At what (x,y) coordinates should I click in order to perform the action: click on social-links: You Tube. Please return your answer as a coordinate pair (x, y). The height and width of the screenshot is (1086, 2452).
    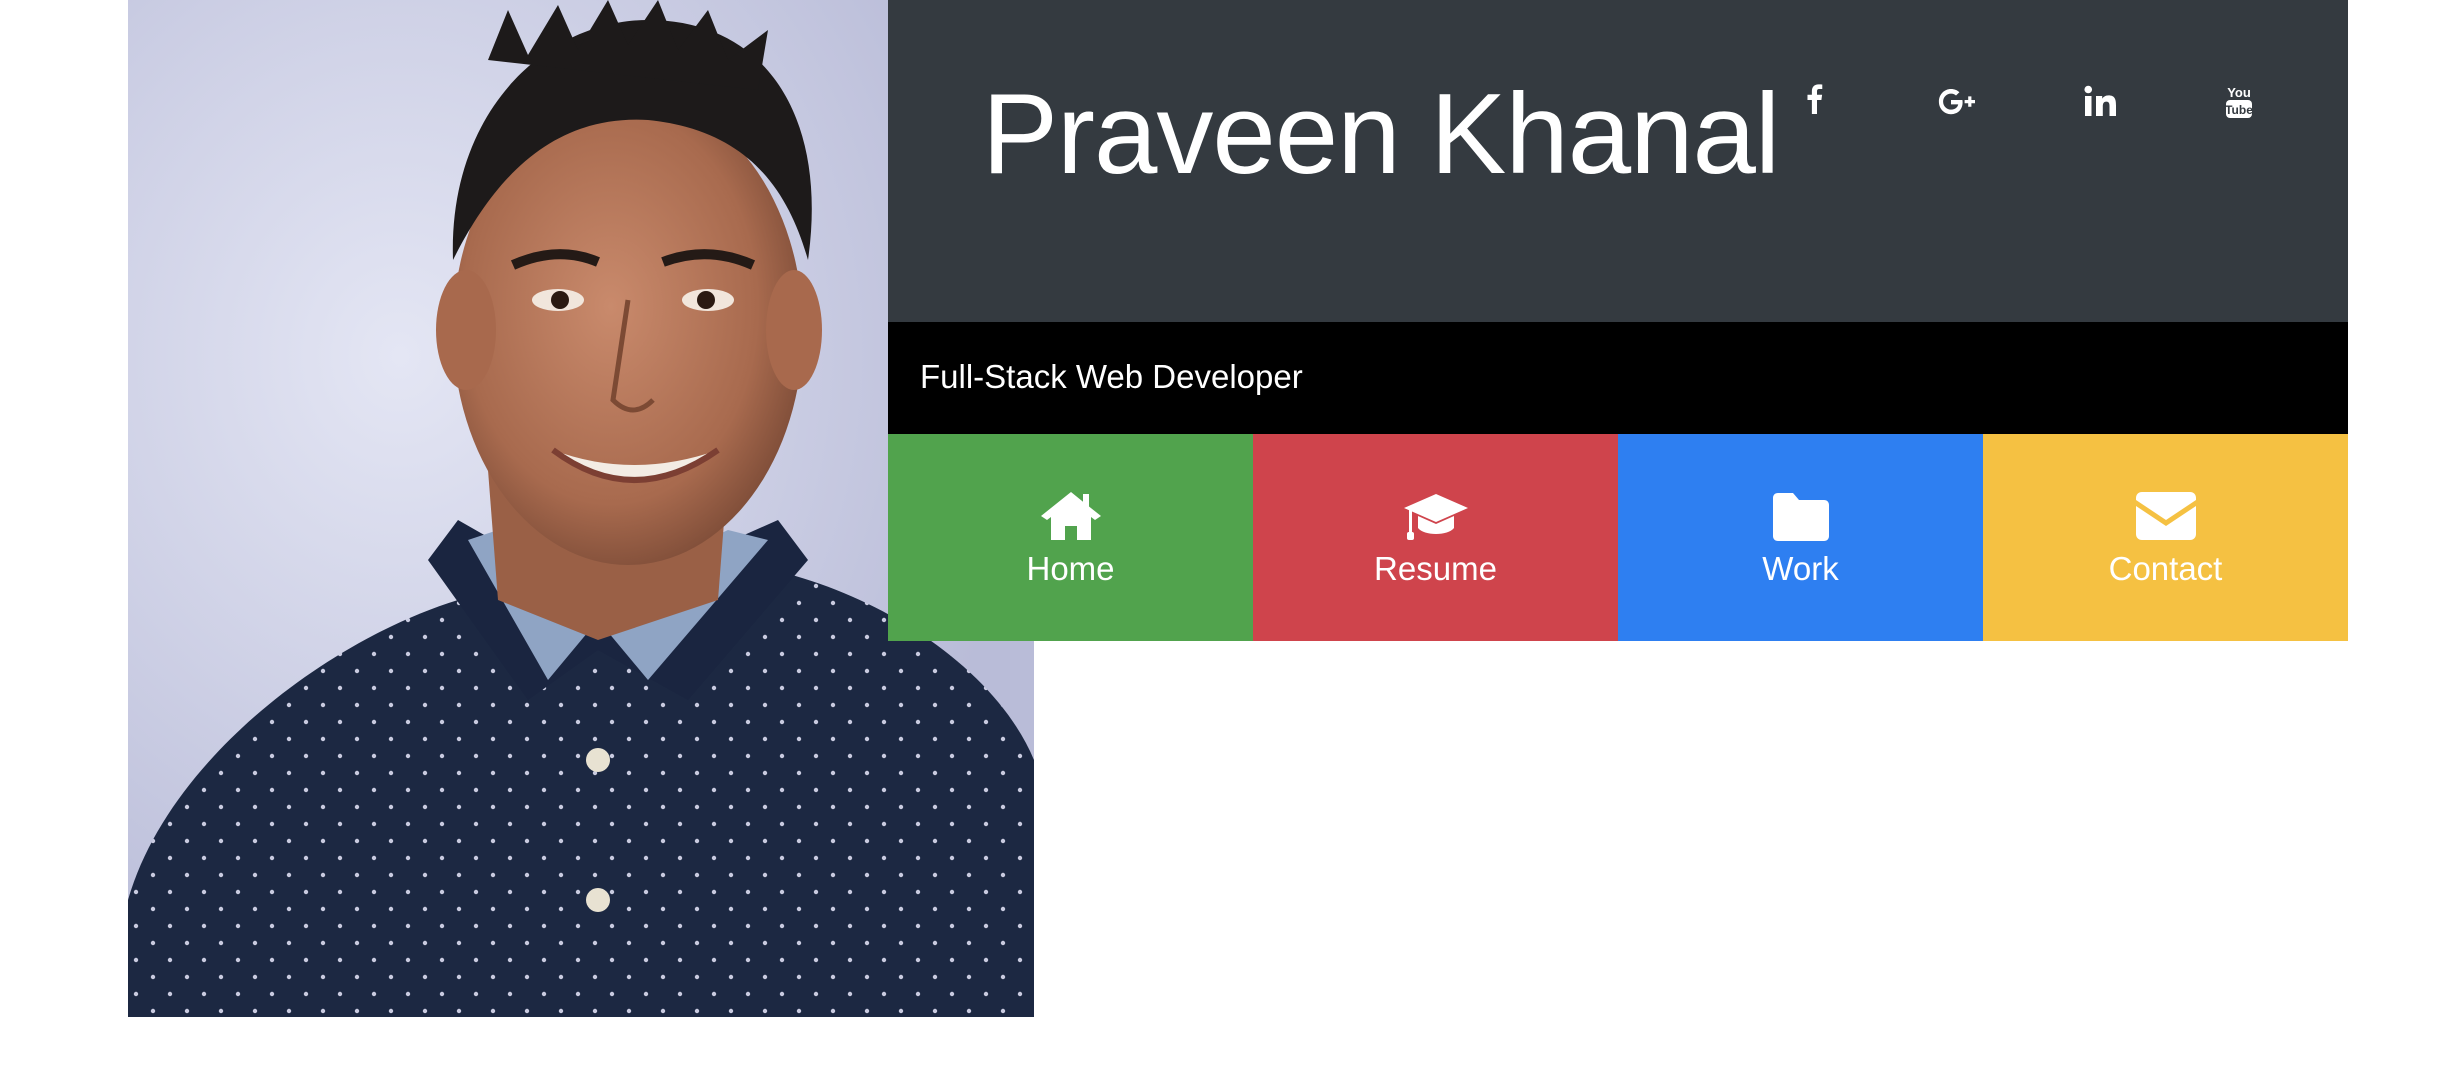
    Looking at the image, I should click on (1618, 102).